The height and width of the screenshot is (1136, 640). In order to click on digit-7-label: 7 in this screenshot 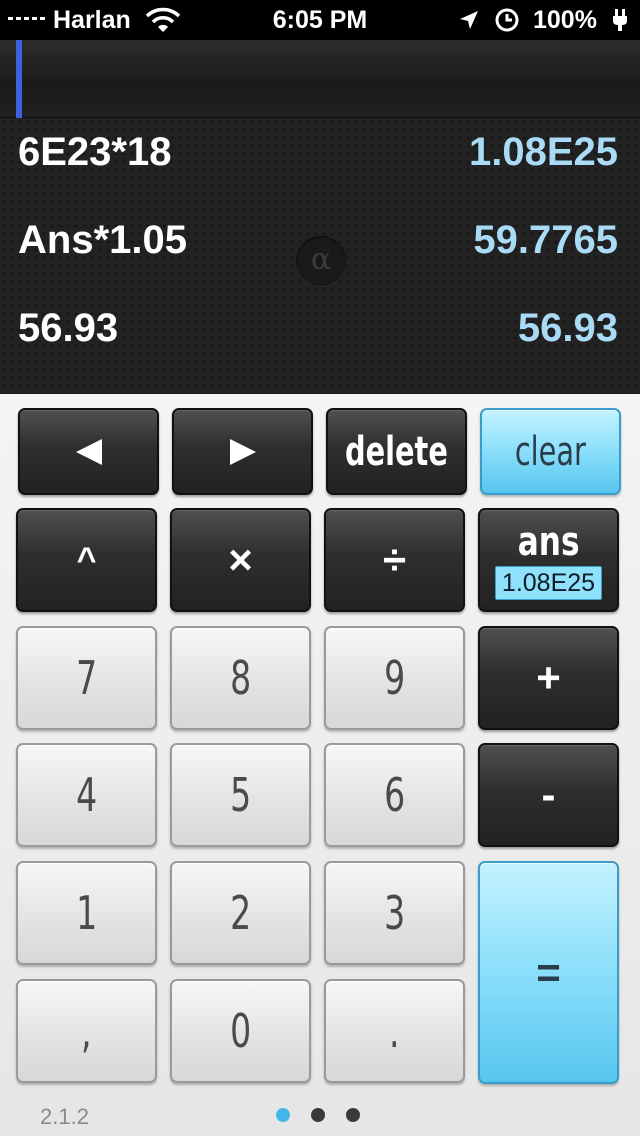, I will do `click(86, 678)`.